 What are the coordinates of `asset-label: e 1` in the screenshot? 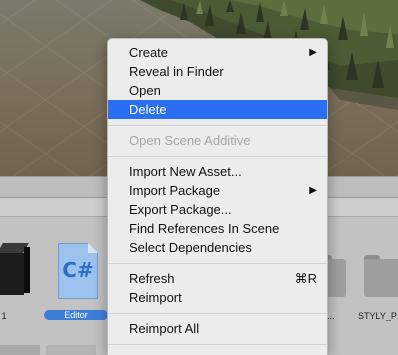 It's located at (3, 316).